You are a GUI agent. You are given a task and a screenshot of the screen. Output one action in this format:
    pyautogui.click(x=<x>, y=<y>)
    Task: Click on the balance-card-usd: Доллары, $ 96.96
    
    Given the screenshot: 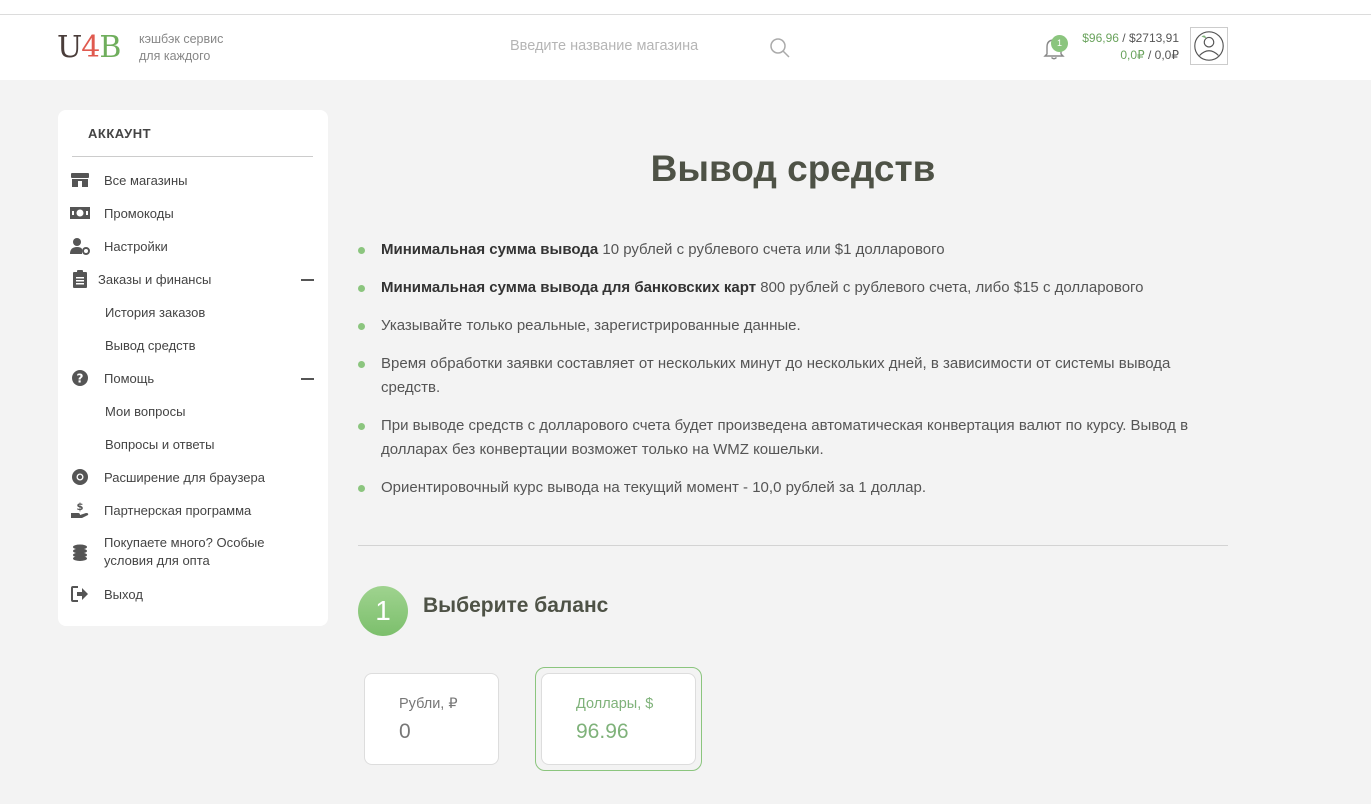 What is the action you would take?
    pyautogui.click(x=618, y=719)
    